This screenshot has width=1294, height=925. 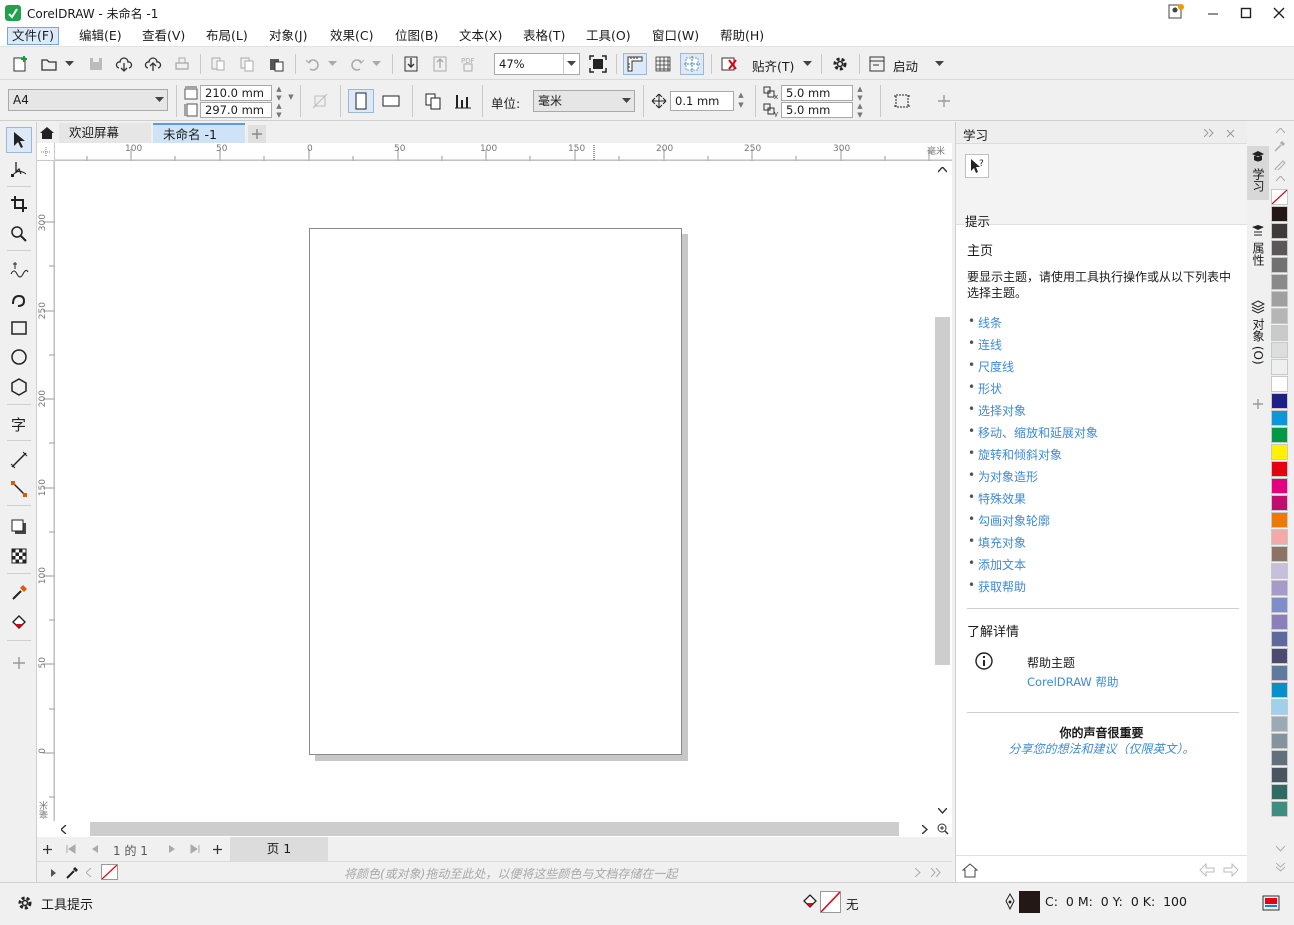 I want to click on nudge-spin-down-icon: ▼, so click(x=741, y=105).